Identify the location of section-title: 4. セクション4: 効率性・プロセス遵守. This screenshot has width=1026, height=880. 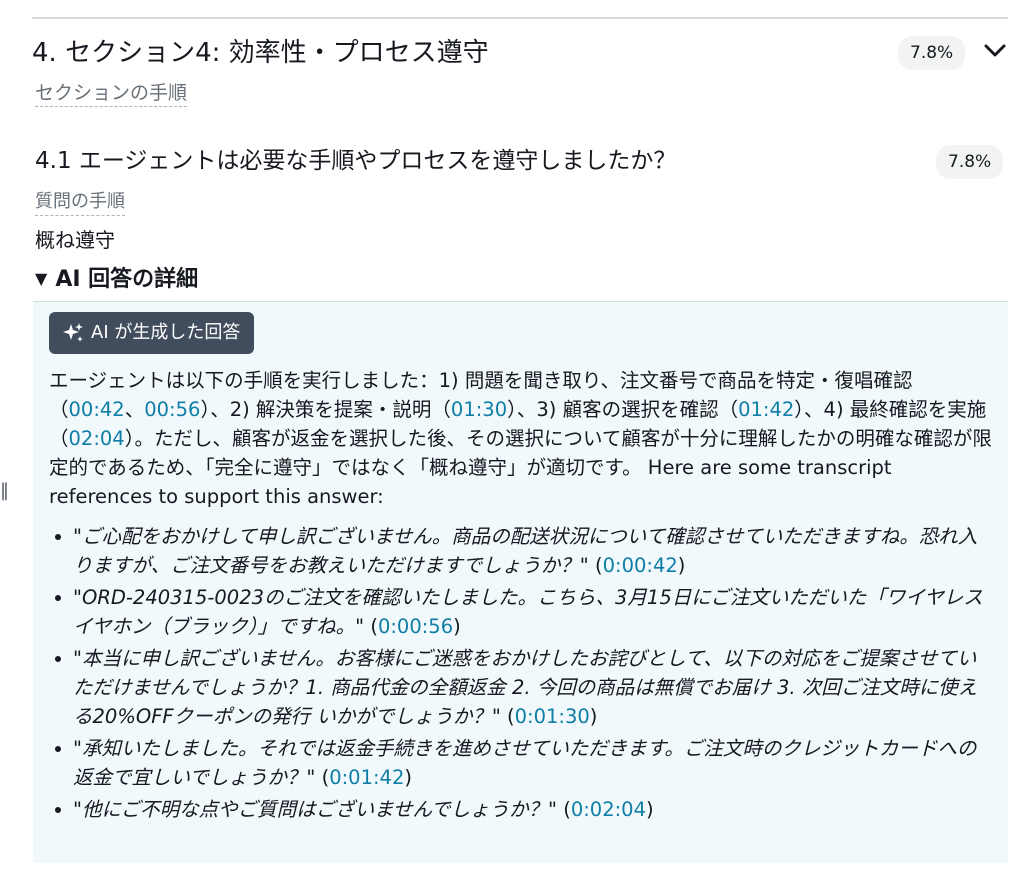
(260, 53).